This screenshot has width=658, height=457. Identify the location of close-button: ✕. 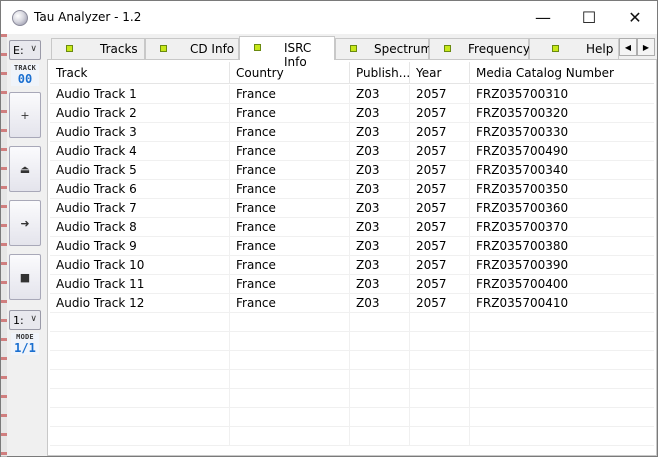
(635, 17).